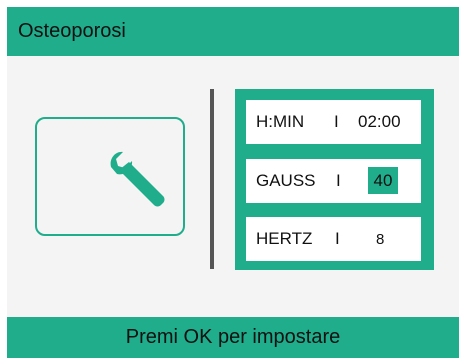 Image resolution: width=466 pixels, height=358 pixels. I want to click on gauss-label: GAUSS, so click(286, 180).